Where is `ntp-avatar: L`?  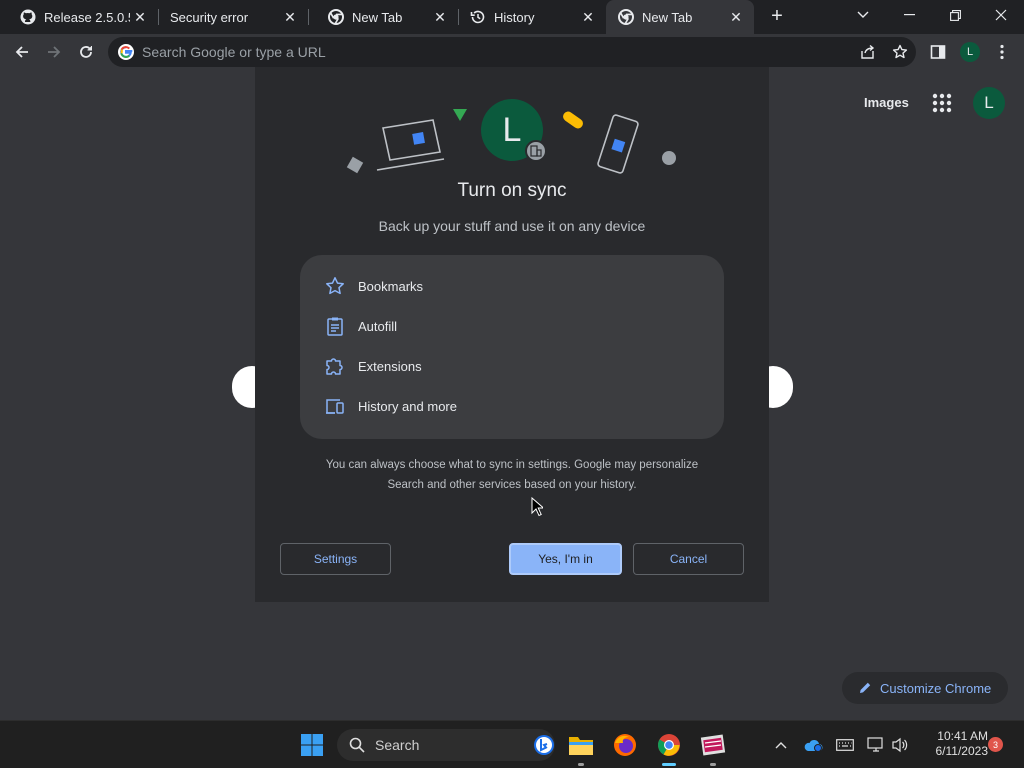
ntp-avatar: L is located at coordinates (989, 103).